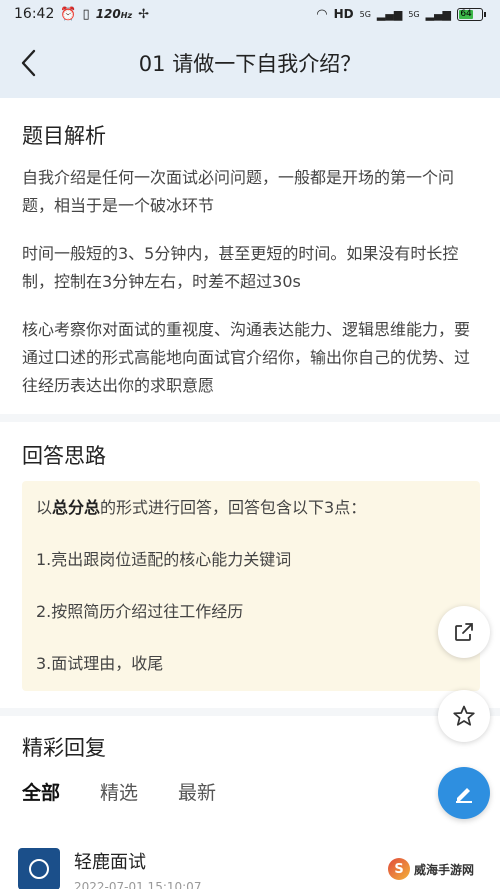  I want to click on tab-latest: 最新, so click(197, 791).